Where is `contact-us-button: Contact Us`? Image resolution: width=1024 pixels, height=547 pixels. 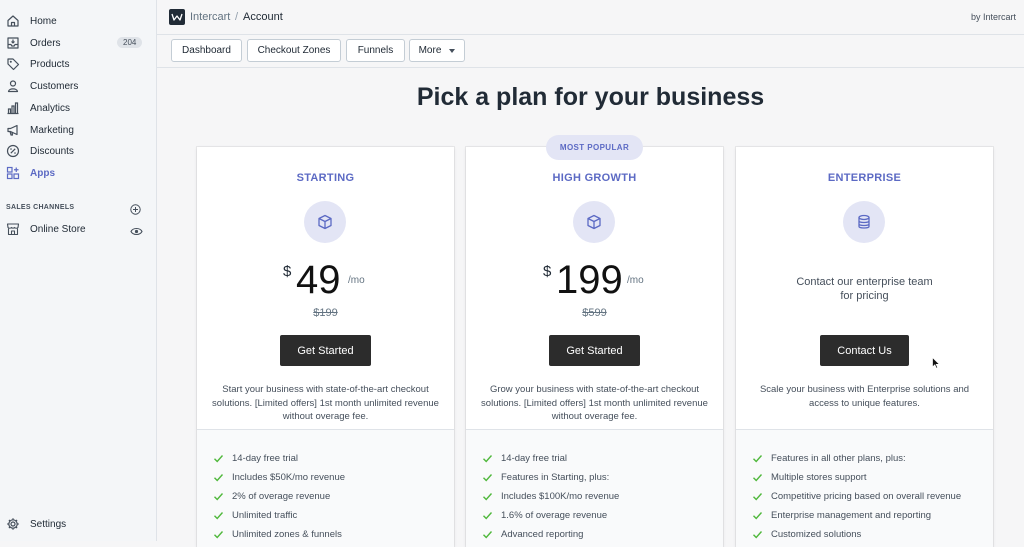
contact-us-button: Contact Us is located at coordinates (864, 350).